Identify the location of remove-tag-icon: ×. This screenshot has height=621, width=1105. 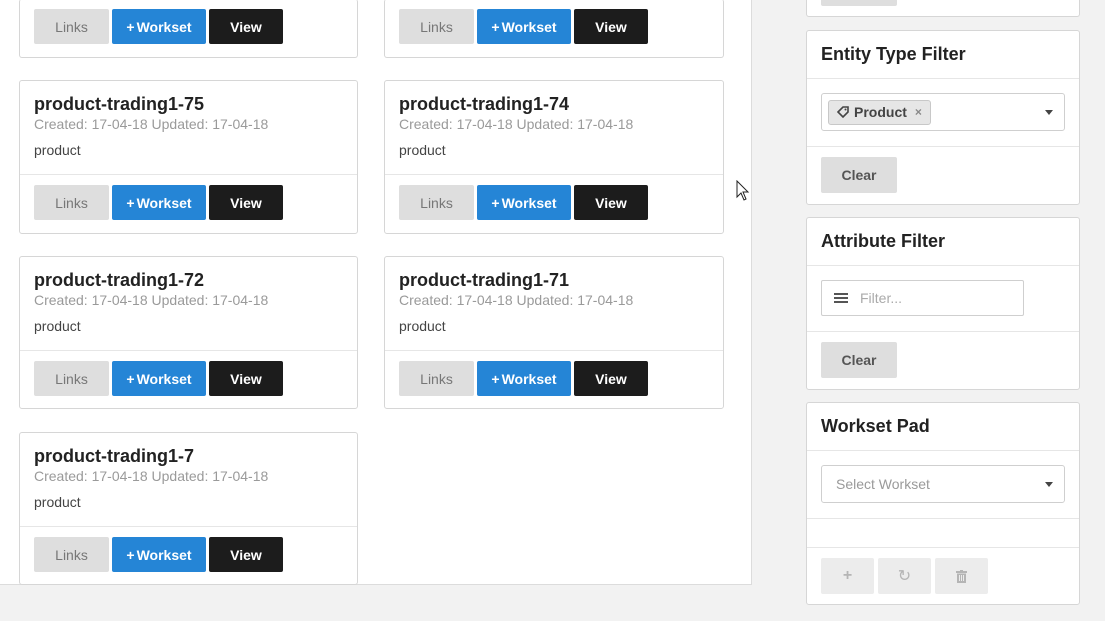
(918, 112).